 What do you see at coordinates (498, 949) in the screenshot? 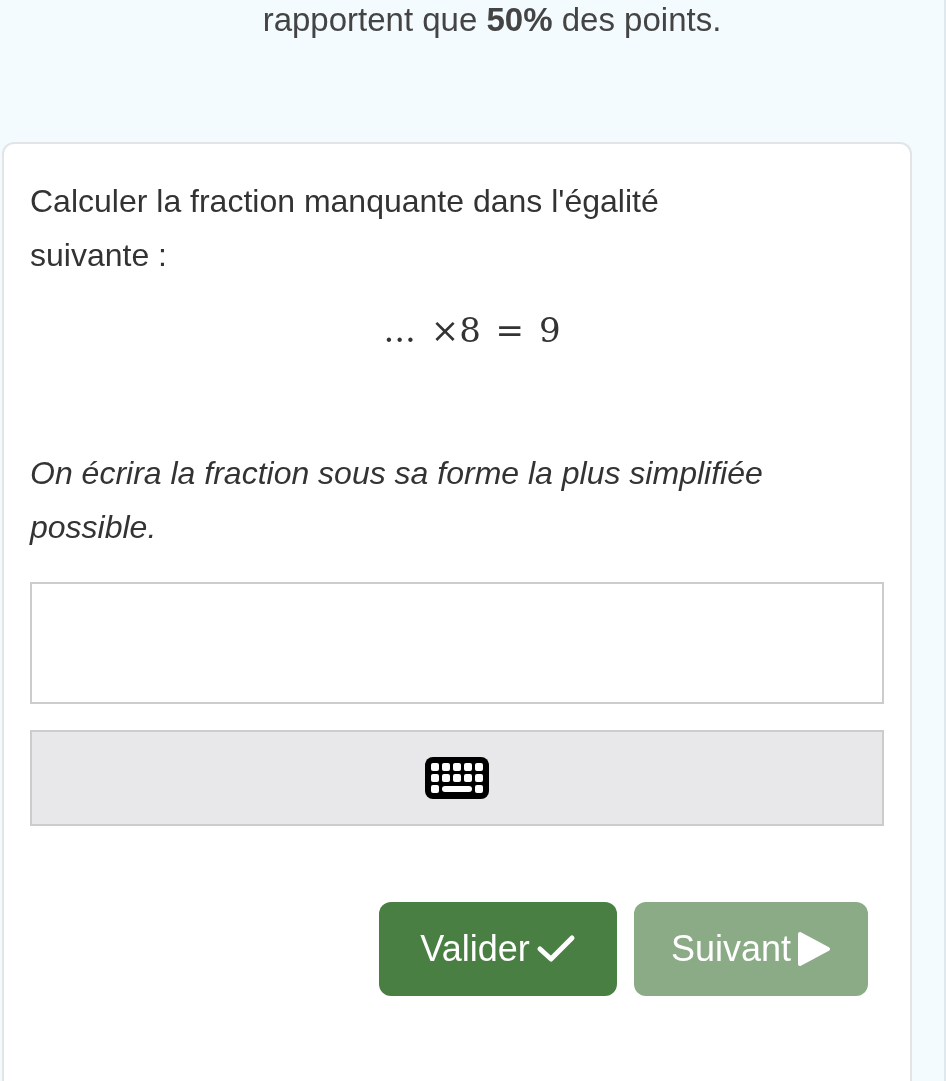
I see `validate-button: Valider` at bounding box center [498, 949].